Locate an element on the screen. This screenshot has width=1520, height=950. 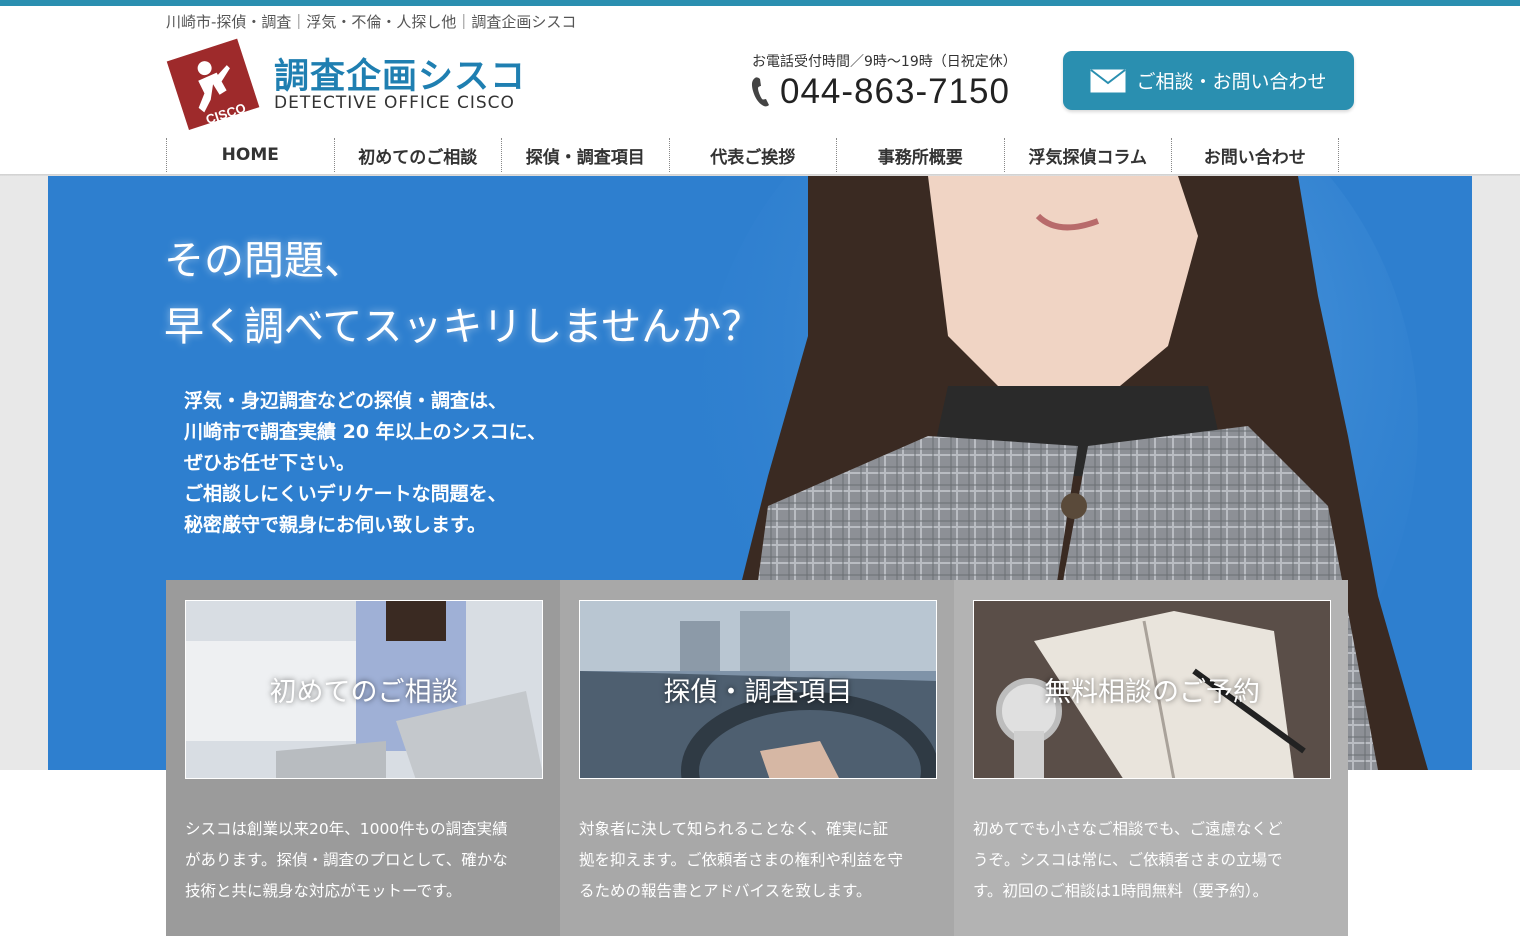
nav-item-office: 事務所概要 is located at coordinates (920, 155).